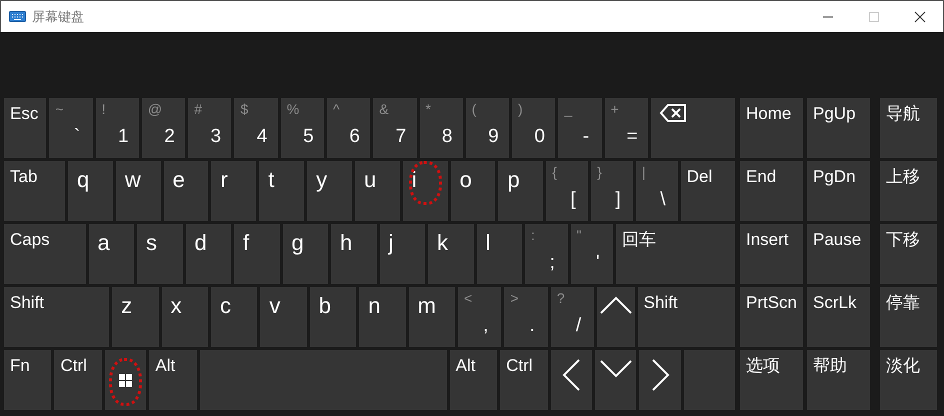 The image size is (944, 416). What do you see at coordinates (34, 191) in the screenshot?
I see `key: Tab` at bounding box center [34, 191].